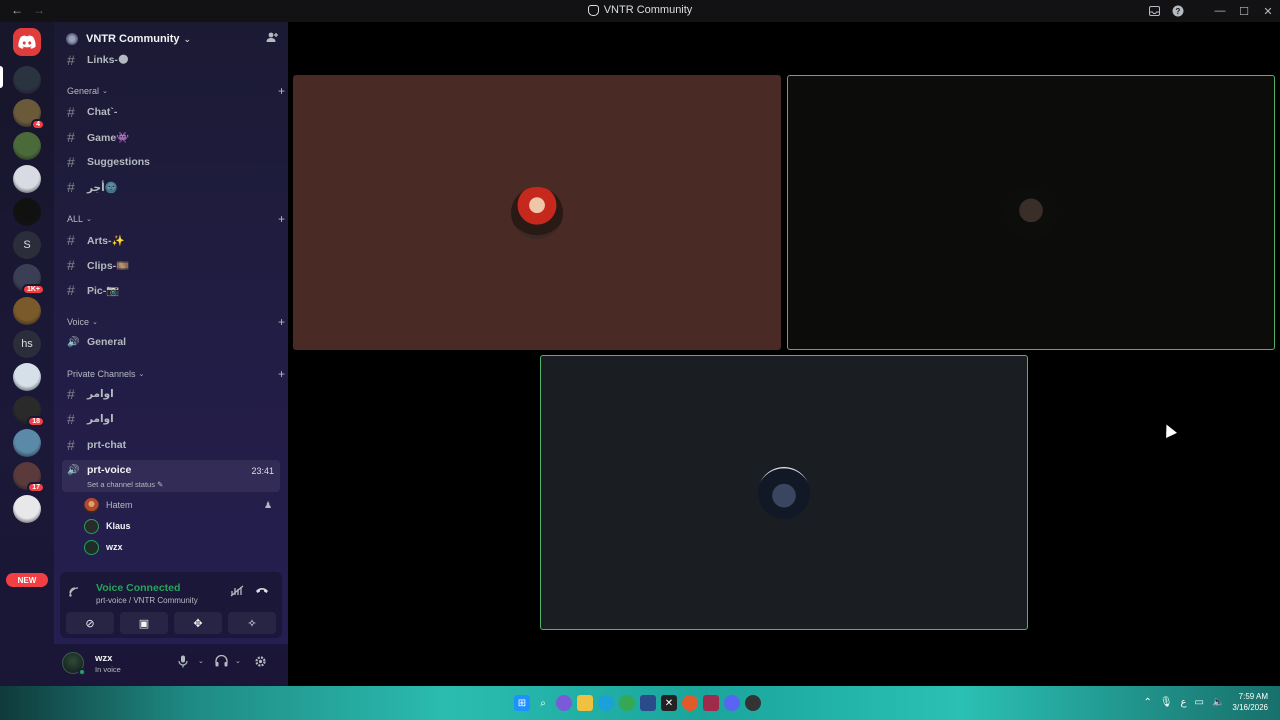  Describe the element at coordinates (171, 476) in the screenshot. I see `voice-channel-prt-voice: 🔊 prt-voice 23:41 Set a channel status ✎` at that location.